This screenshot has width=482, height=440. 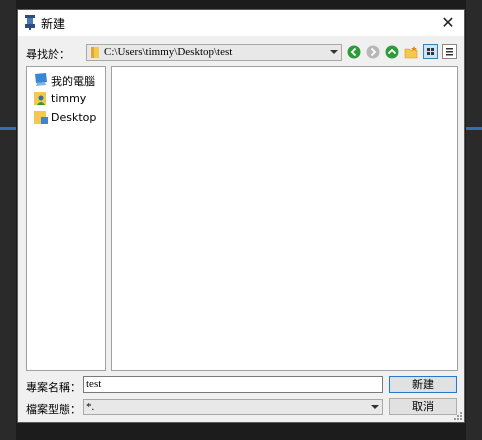 What do you see at coordinates (90, 407) in the screenshot?
I see `file-type-value: *.` at bounding box center [90, 407].